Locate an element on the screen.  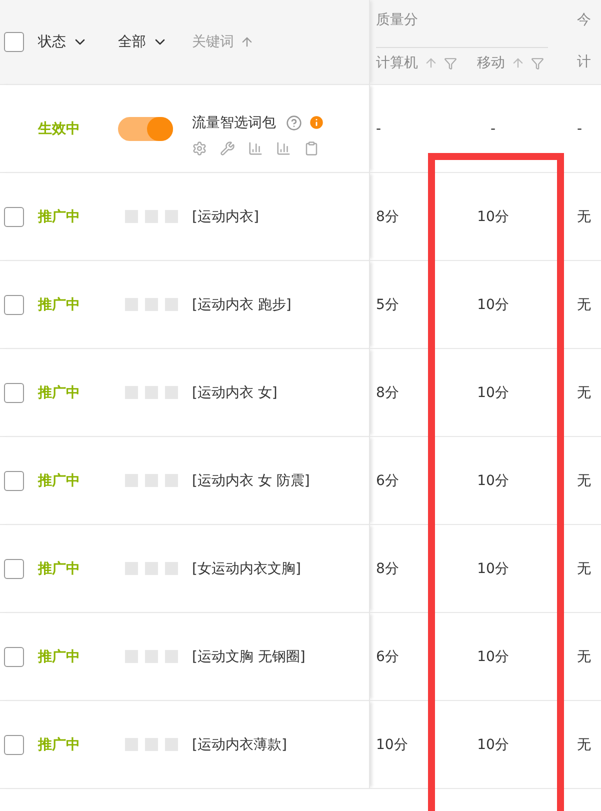
info-icon is located at coordinates (316, 122).